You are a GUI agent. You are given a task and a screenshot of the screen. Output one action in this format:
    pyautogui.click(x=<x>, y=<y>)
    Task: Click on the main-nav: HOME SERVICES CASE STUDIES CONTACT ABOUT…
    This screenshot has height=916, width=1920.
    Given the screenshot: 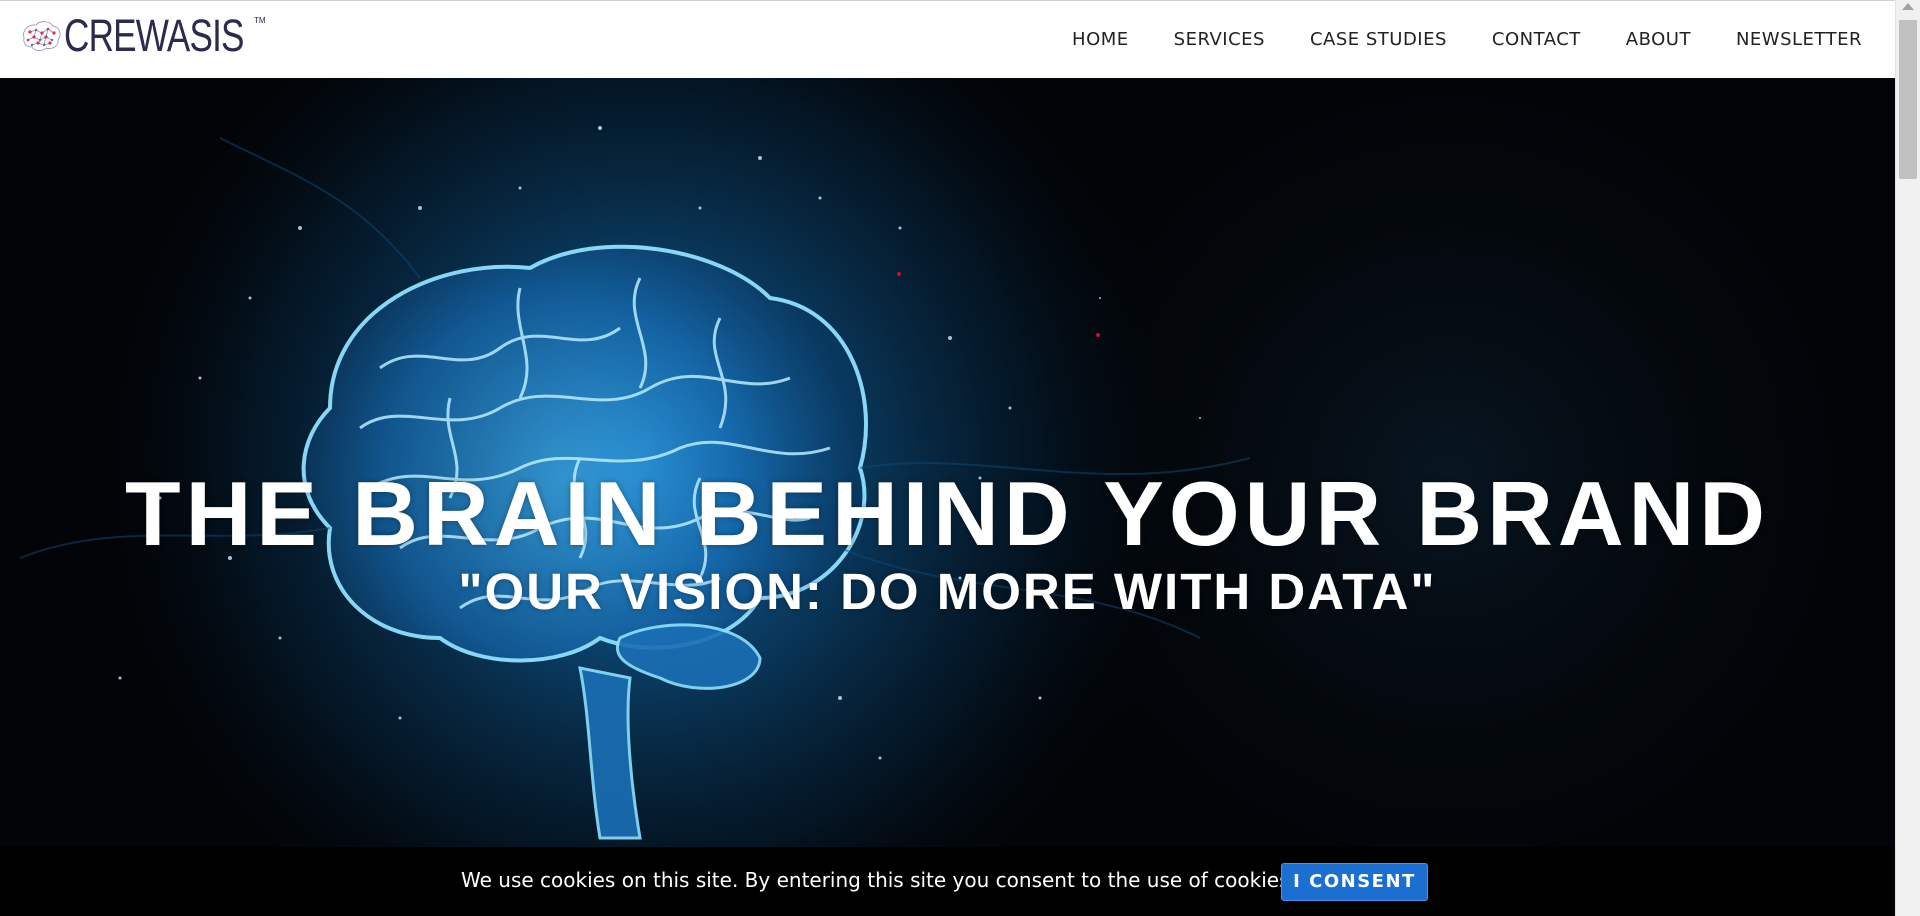 What is the action you would take?
    pyautogui.click(x=1444, y=40)
    